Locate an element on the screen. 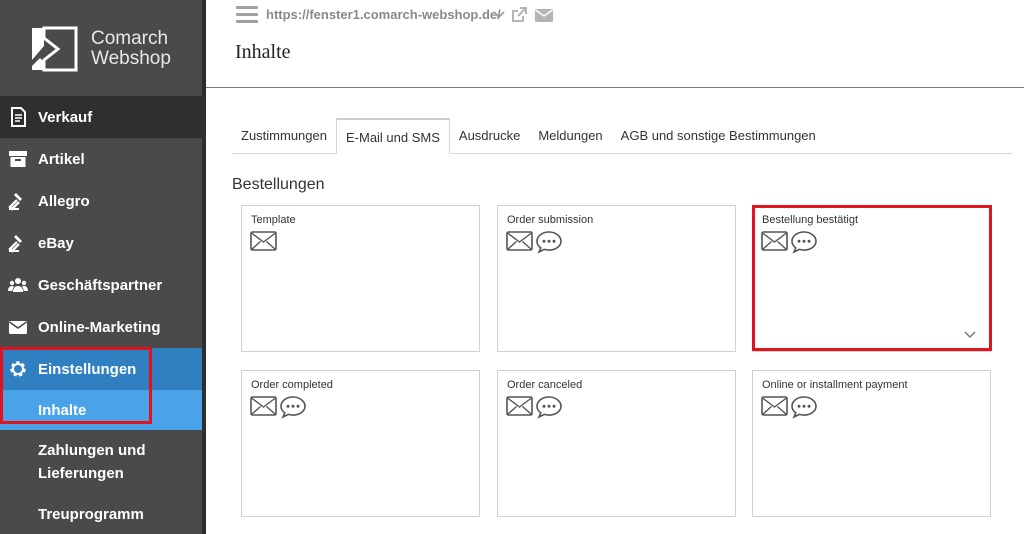 Image resolution: width=1024 pixels, height=534 pixels. sidebar-subitem-treuprogramm: Treuprogramm is located at coordinates (101, 514).